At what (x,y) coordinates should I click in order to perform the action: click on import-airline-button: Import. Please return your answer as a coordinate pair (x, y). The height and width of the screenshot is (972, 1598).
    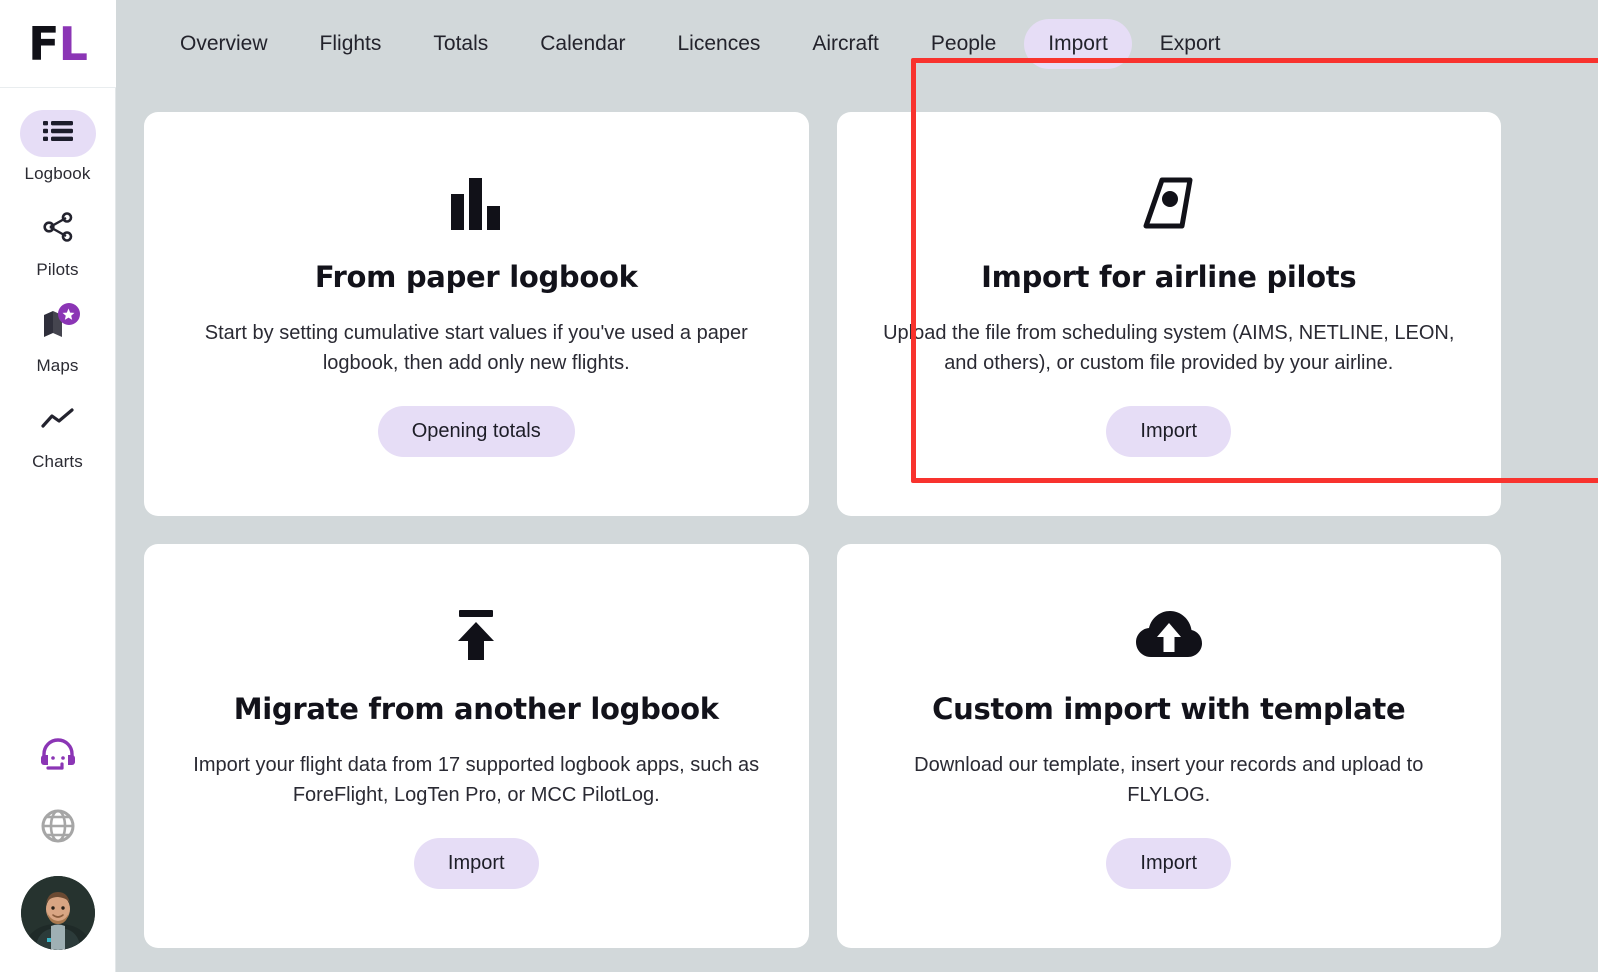
    Looking at the image, I should click on (1169, 431).